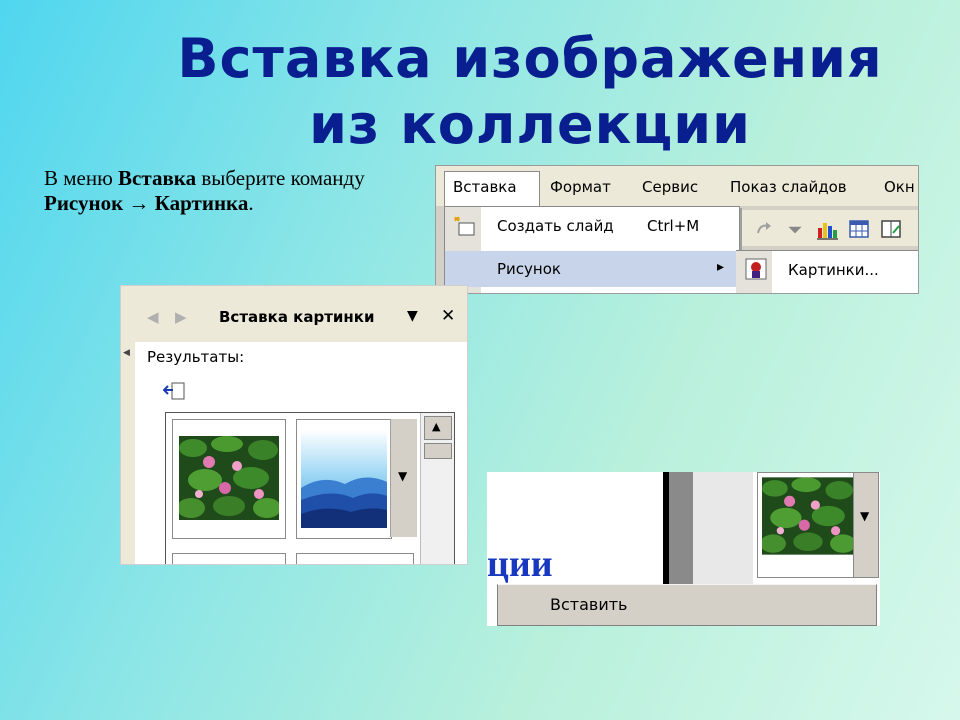 This screenshot has width=960, height=720. What do you see at coordinates (859, 229) in the screenshot?
I see `table-icon` at bounding box center [859, 229].